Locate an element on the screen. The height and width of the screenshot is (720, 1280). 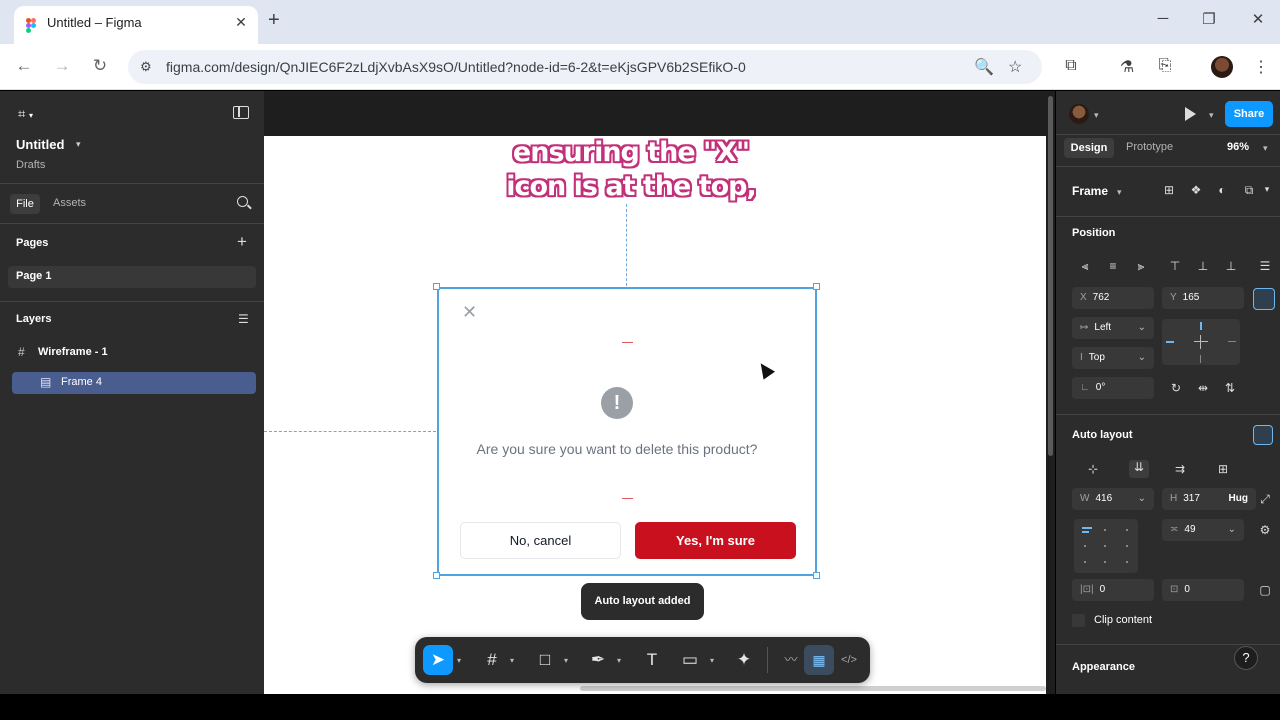
layout-grid-icon: ⊞ is located at coordinates (1223, 469).